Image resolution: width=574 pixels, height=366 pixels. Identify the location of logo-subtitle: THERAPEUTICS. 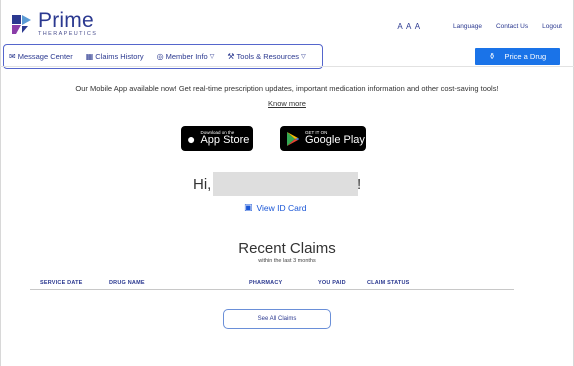
(68, 34).